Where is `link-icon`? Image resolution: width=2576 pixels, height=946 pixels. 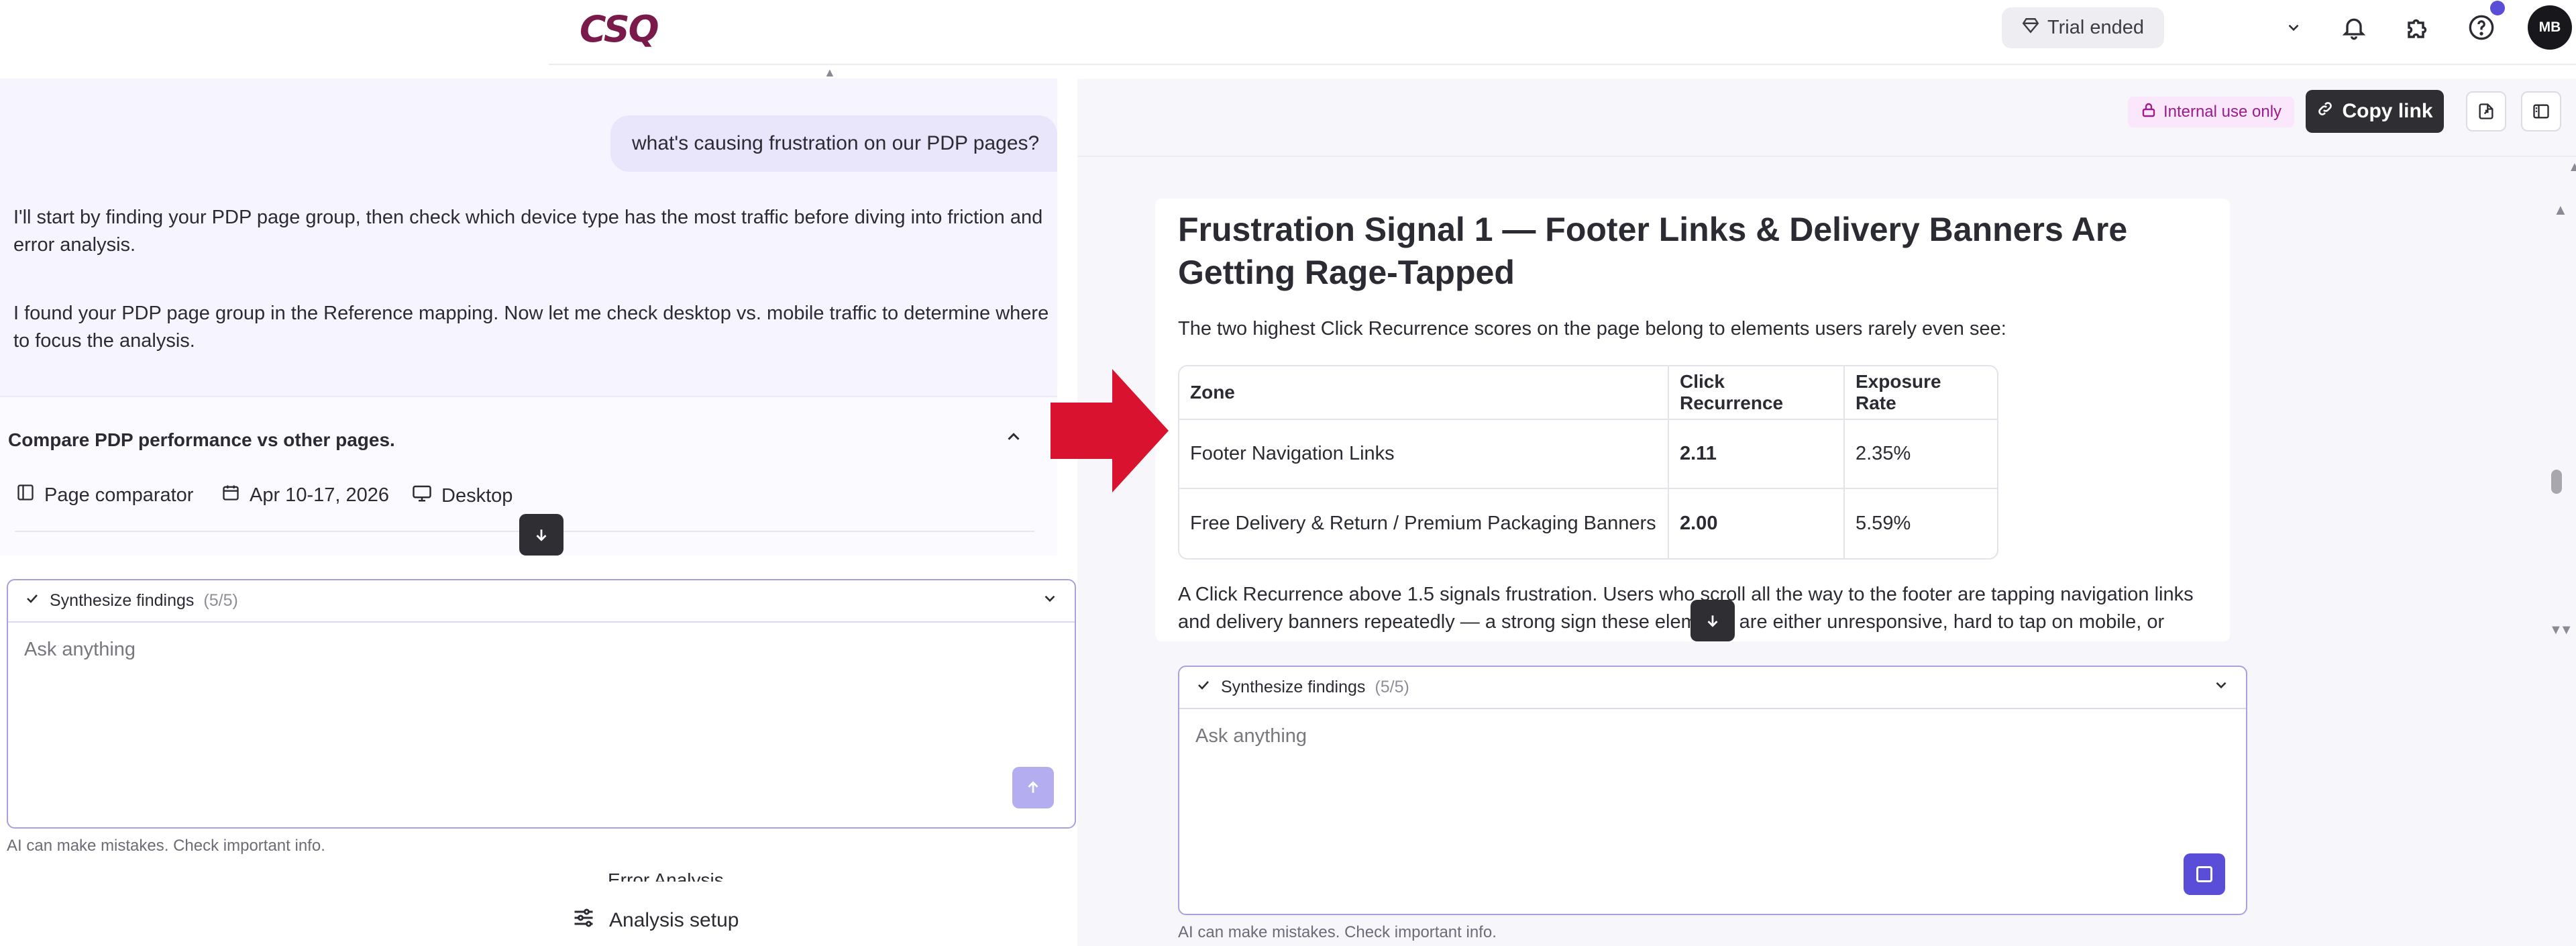
link-icon is located at coordinates (2325, 111).